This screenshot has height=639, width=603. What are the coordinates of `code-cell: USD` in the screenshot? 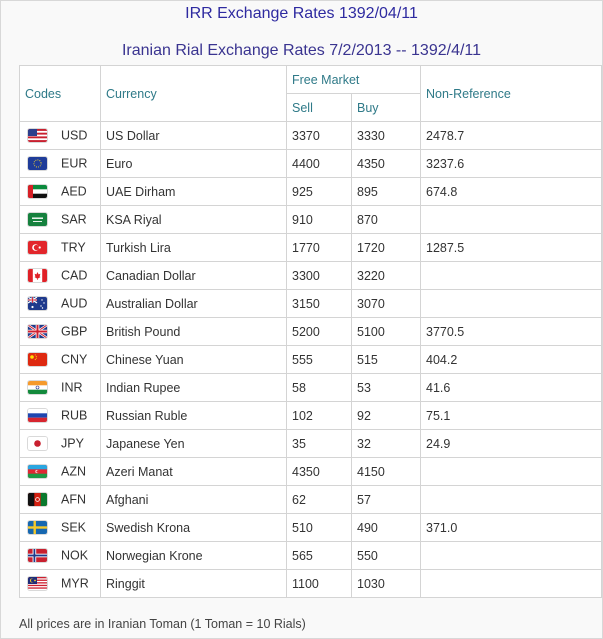 It's located at (60, 135).